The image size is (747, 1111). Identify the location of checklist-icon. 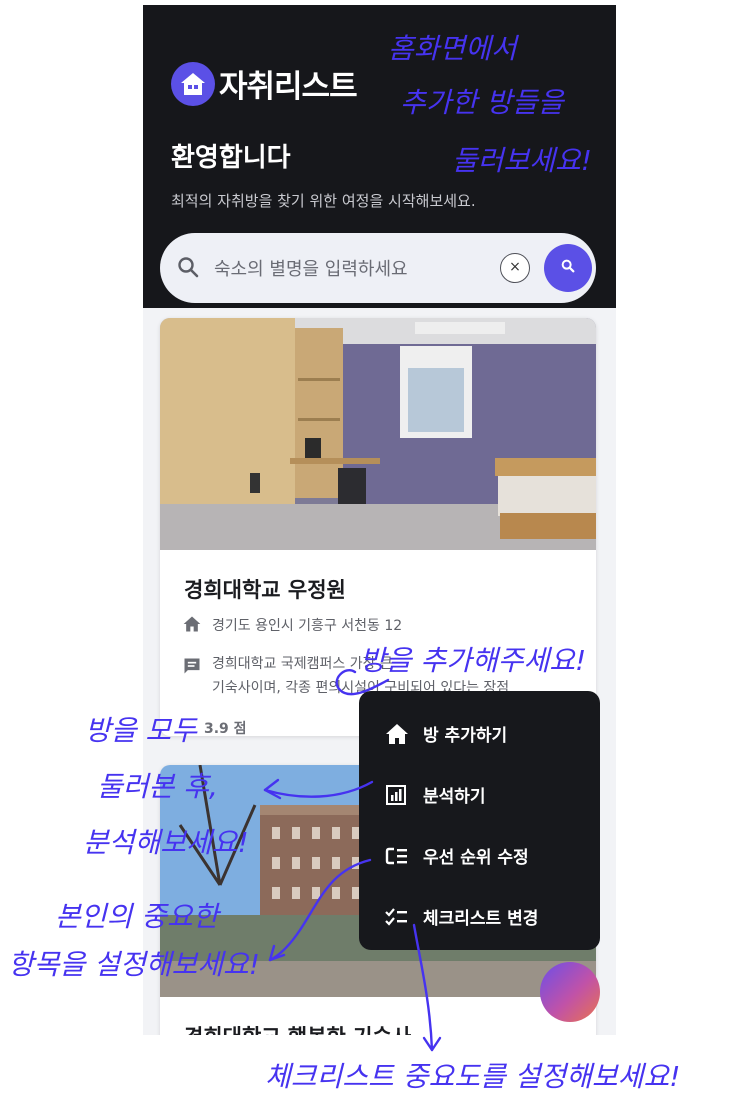
(399, 917).